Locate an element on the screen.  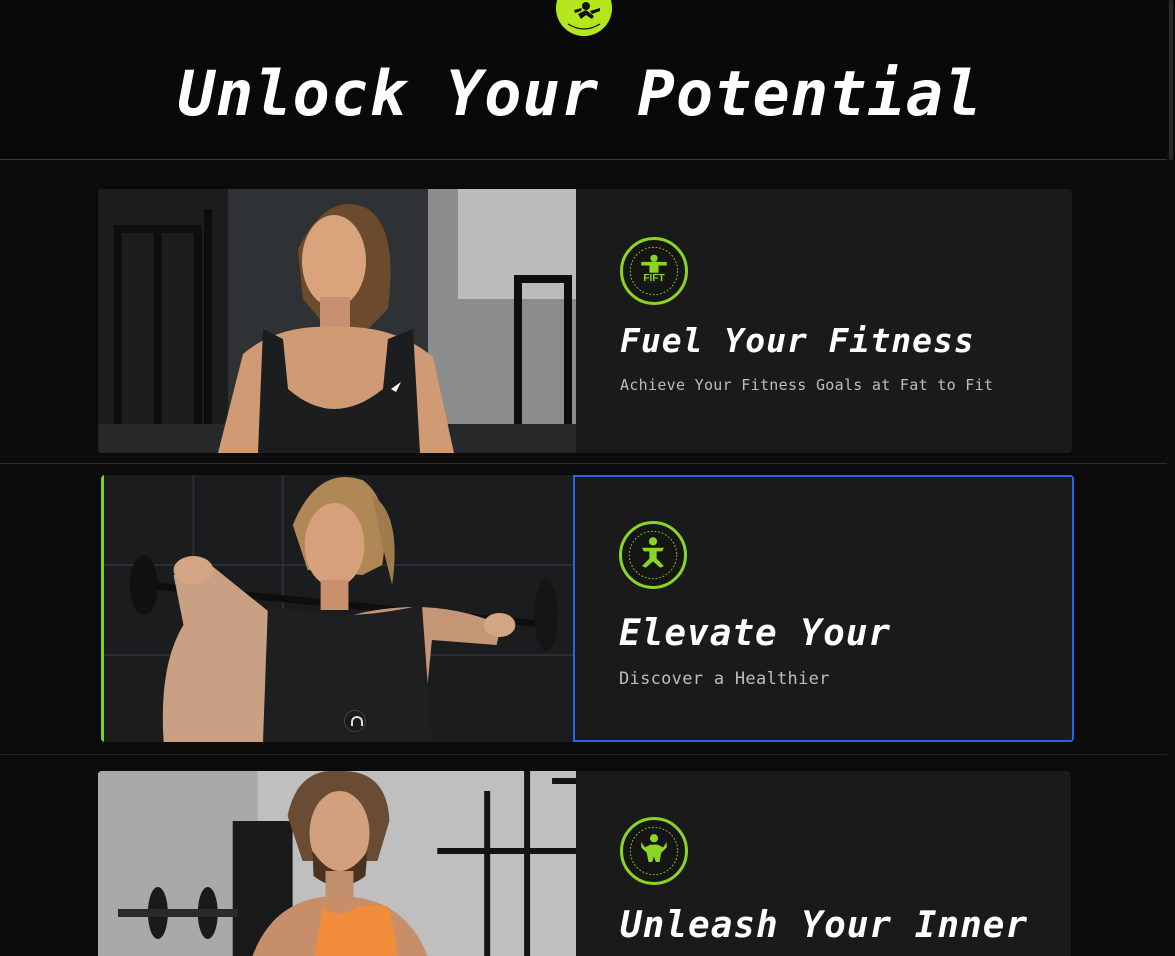
man-lifting-dumbbell-photo is located at coordinates (337, 863).